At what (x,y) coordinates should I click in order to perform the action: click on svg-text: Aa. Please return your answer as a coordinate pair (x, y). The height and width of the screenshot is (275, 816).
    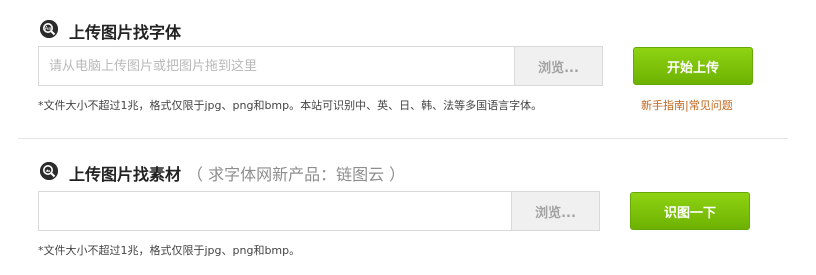
    Looking at the image, I should click on (48, 29).